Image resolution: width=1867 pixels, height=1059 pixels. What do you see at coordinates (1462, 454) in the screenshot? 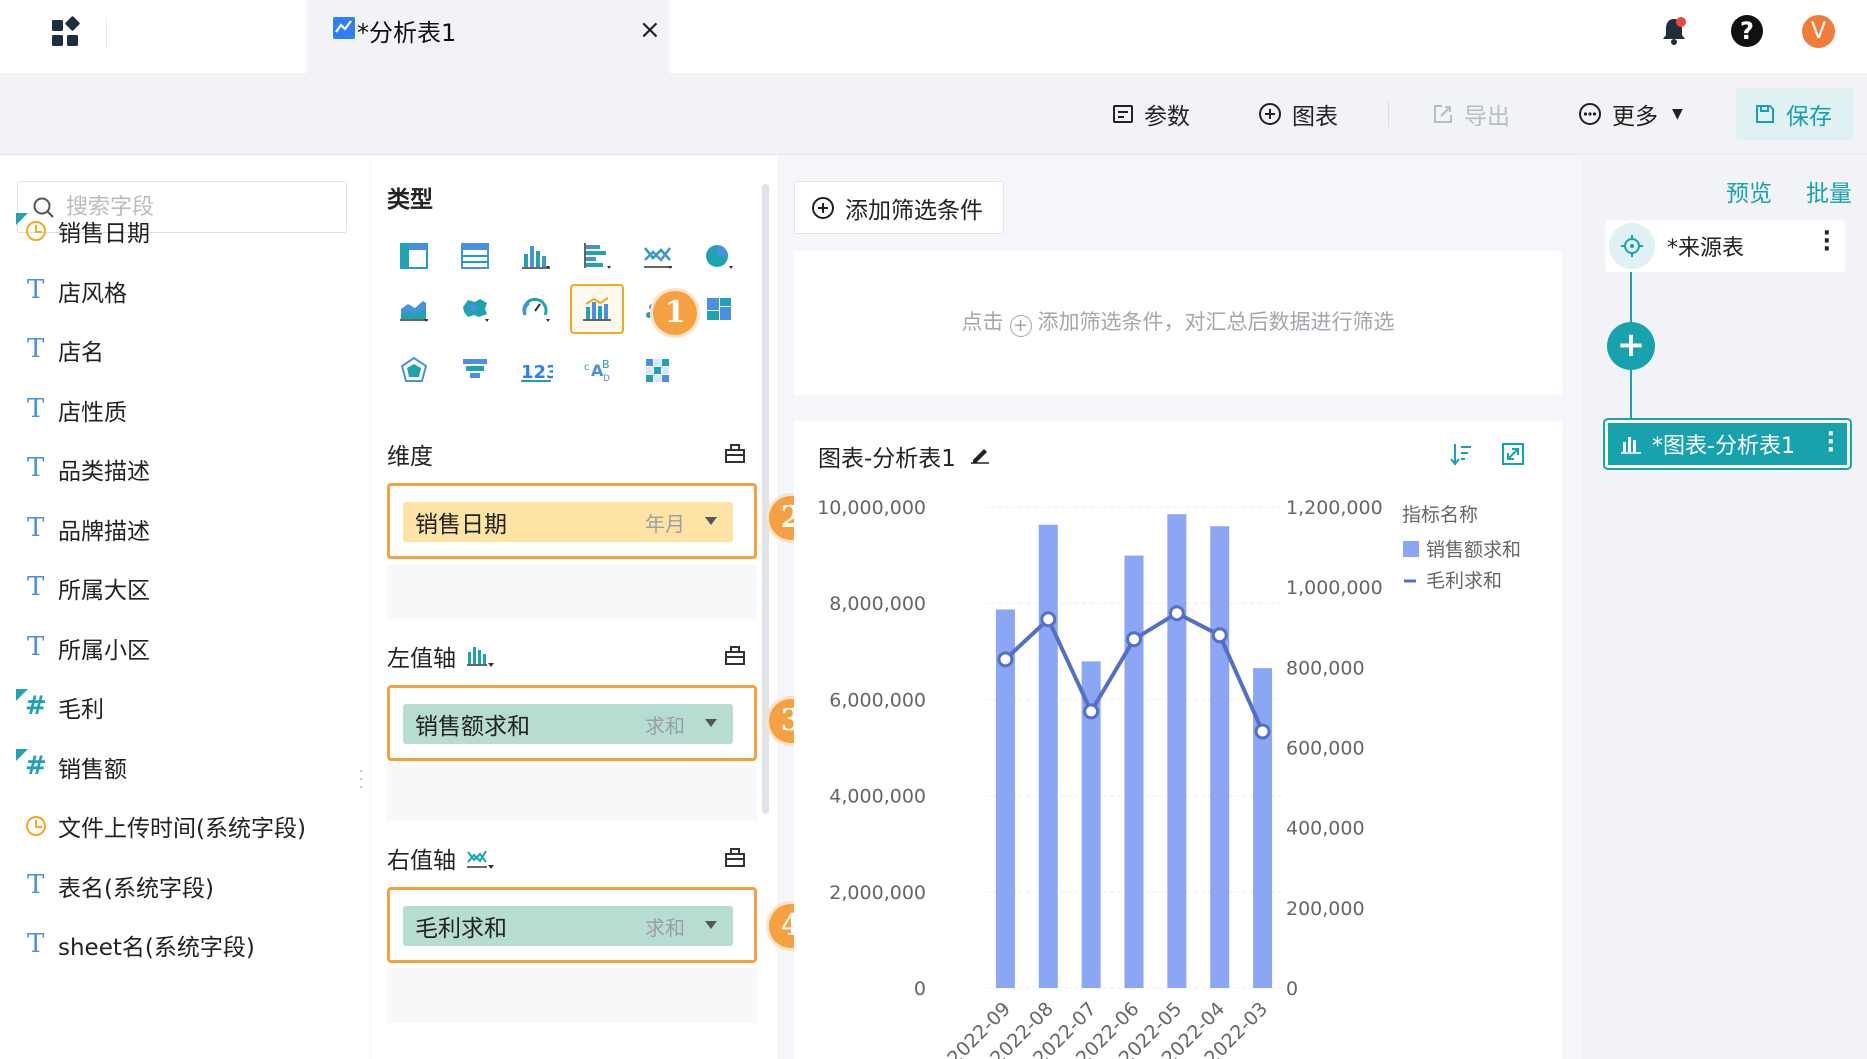
I see `sort-icon` at bounding box center [1462, 454].